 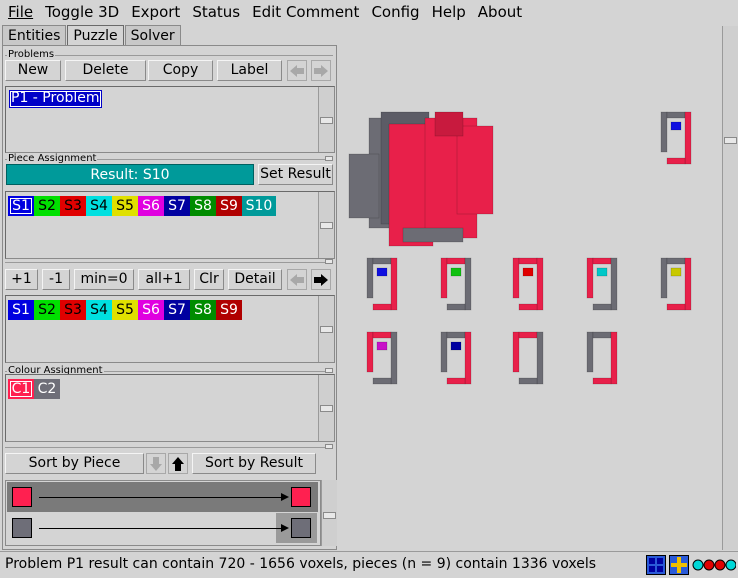 What do you see at coordinates (259, 206) in the screenshot?
I see `shape-chip-s10: S10` at bounding box center [259, 206].